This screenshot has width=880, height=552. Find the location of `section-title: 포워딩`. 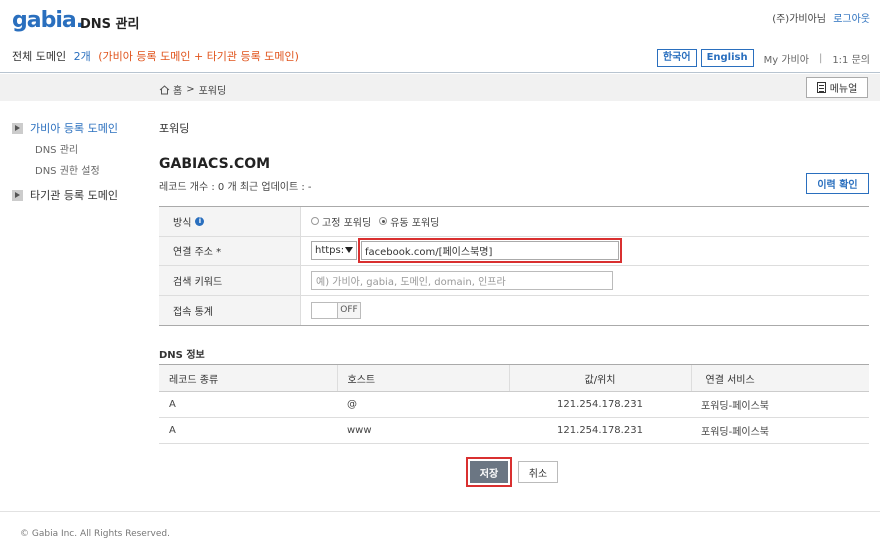

section-title: 포워딩 is located at coordinates (174, 128).